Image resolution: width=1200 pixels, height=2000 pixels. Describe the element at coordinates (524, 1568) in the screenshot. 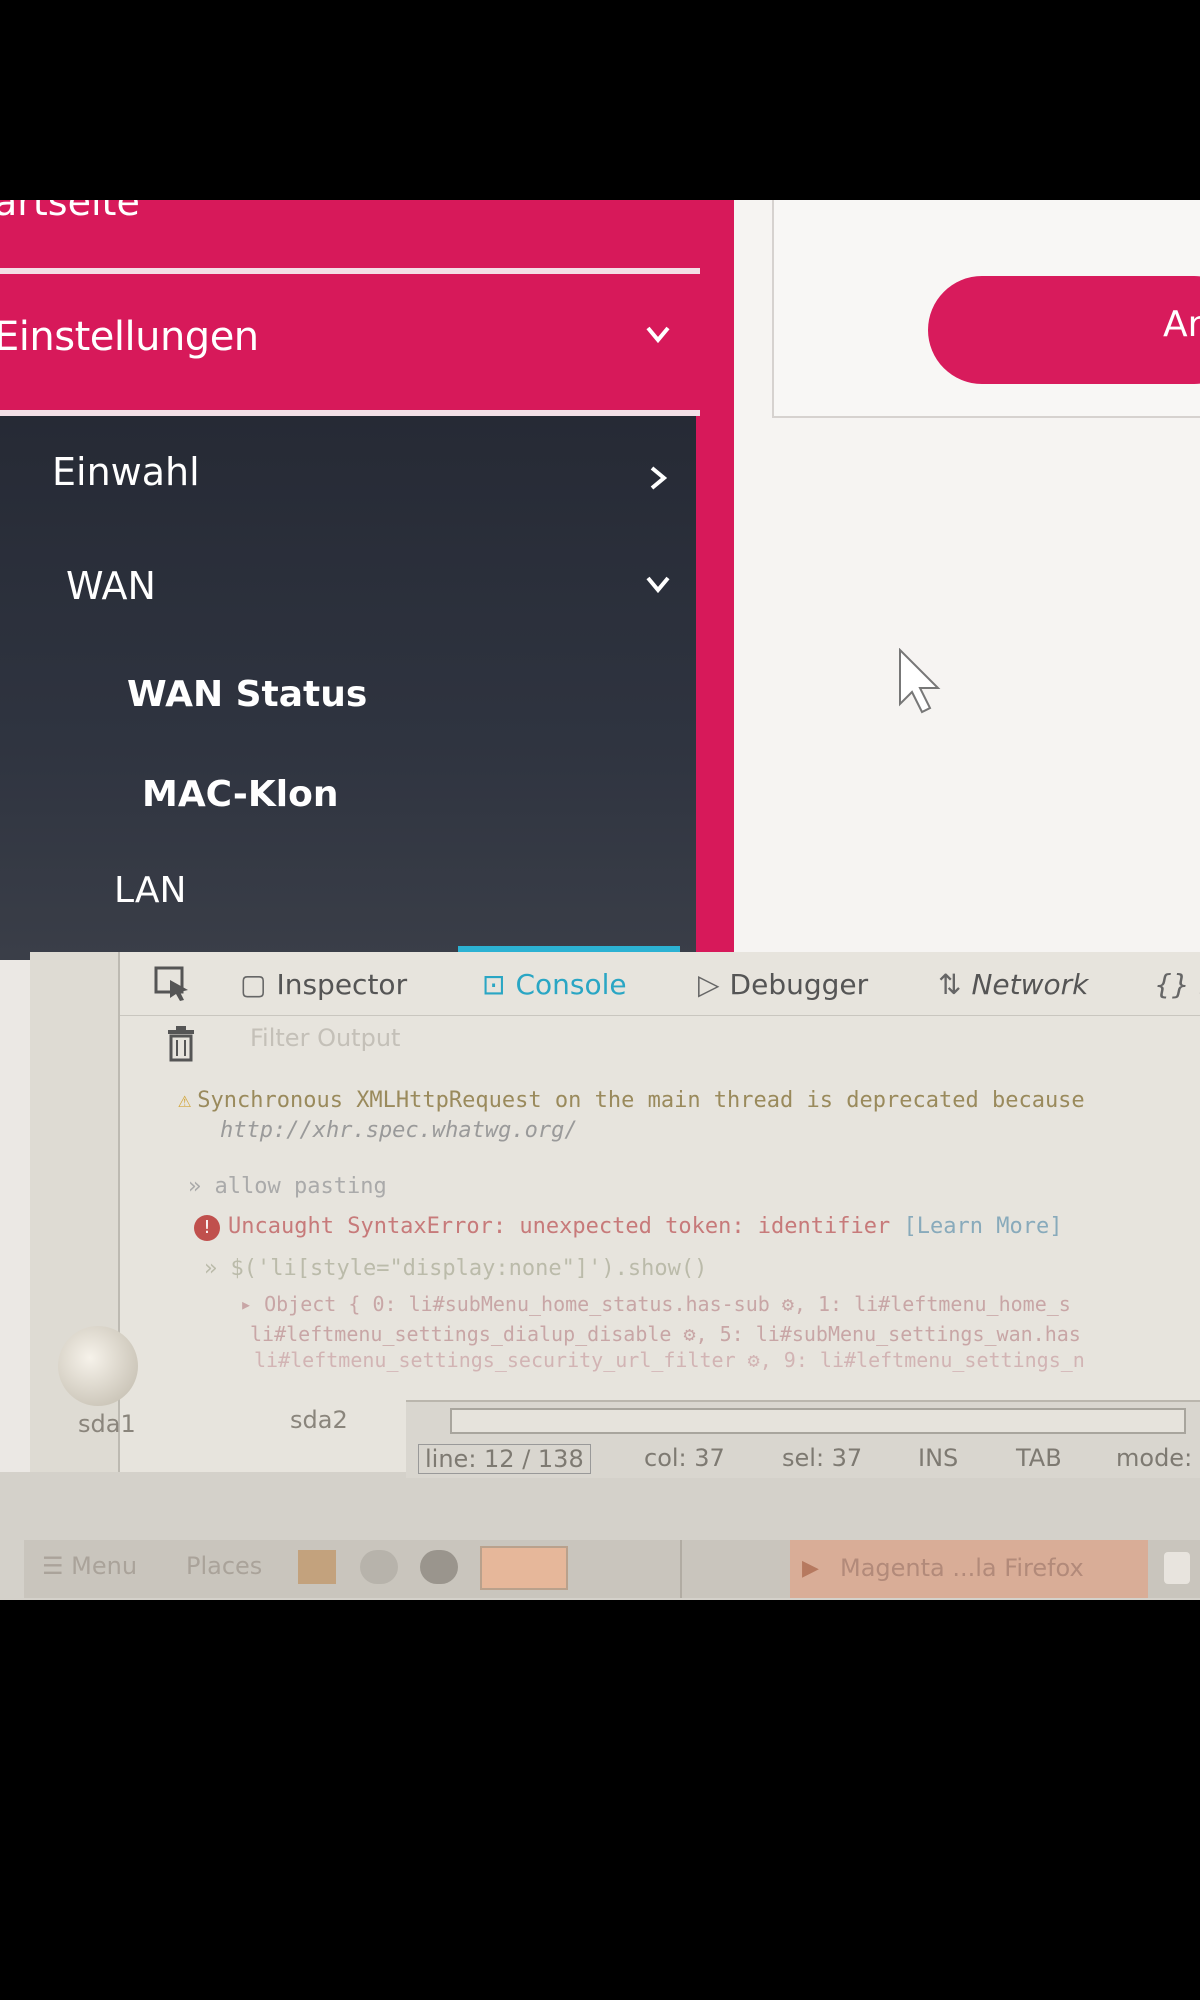

I see `taskbar-window` at that location.